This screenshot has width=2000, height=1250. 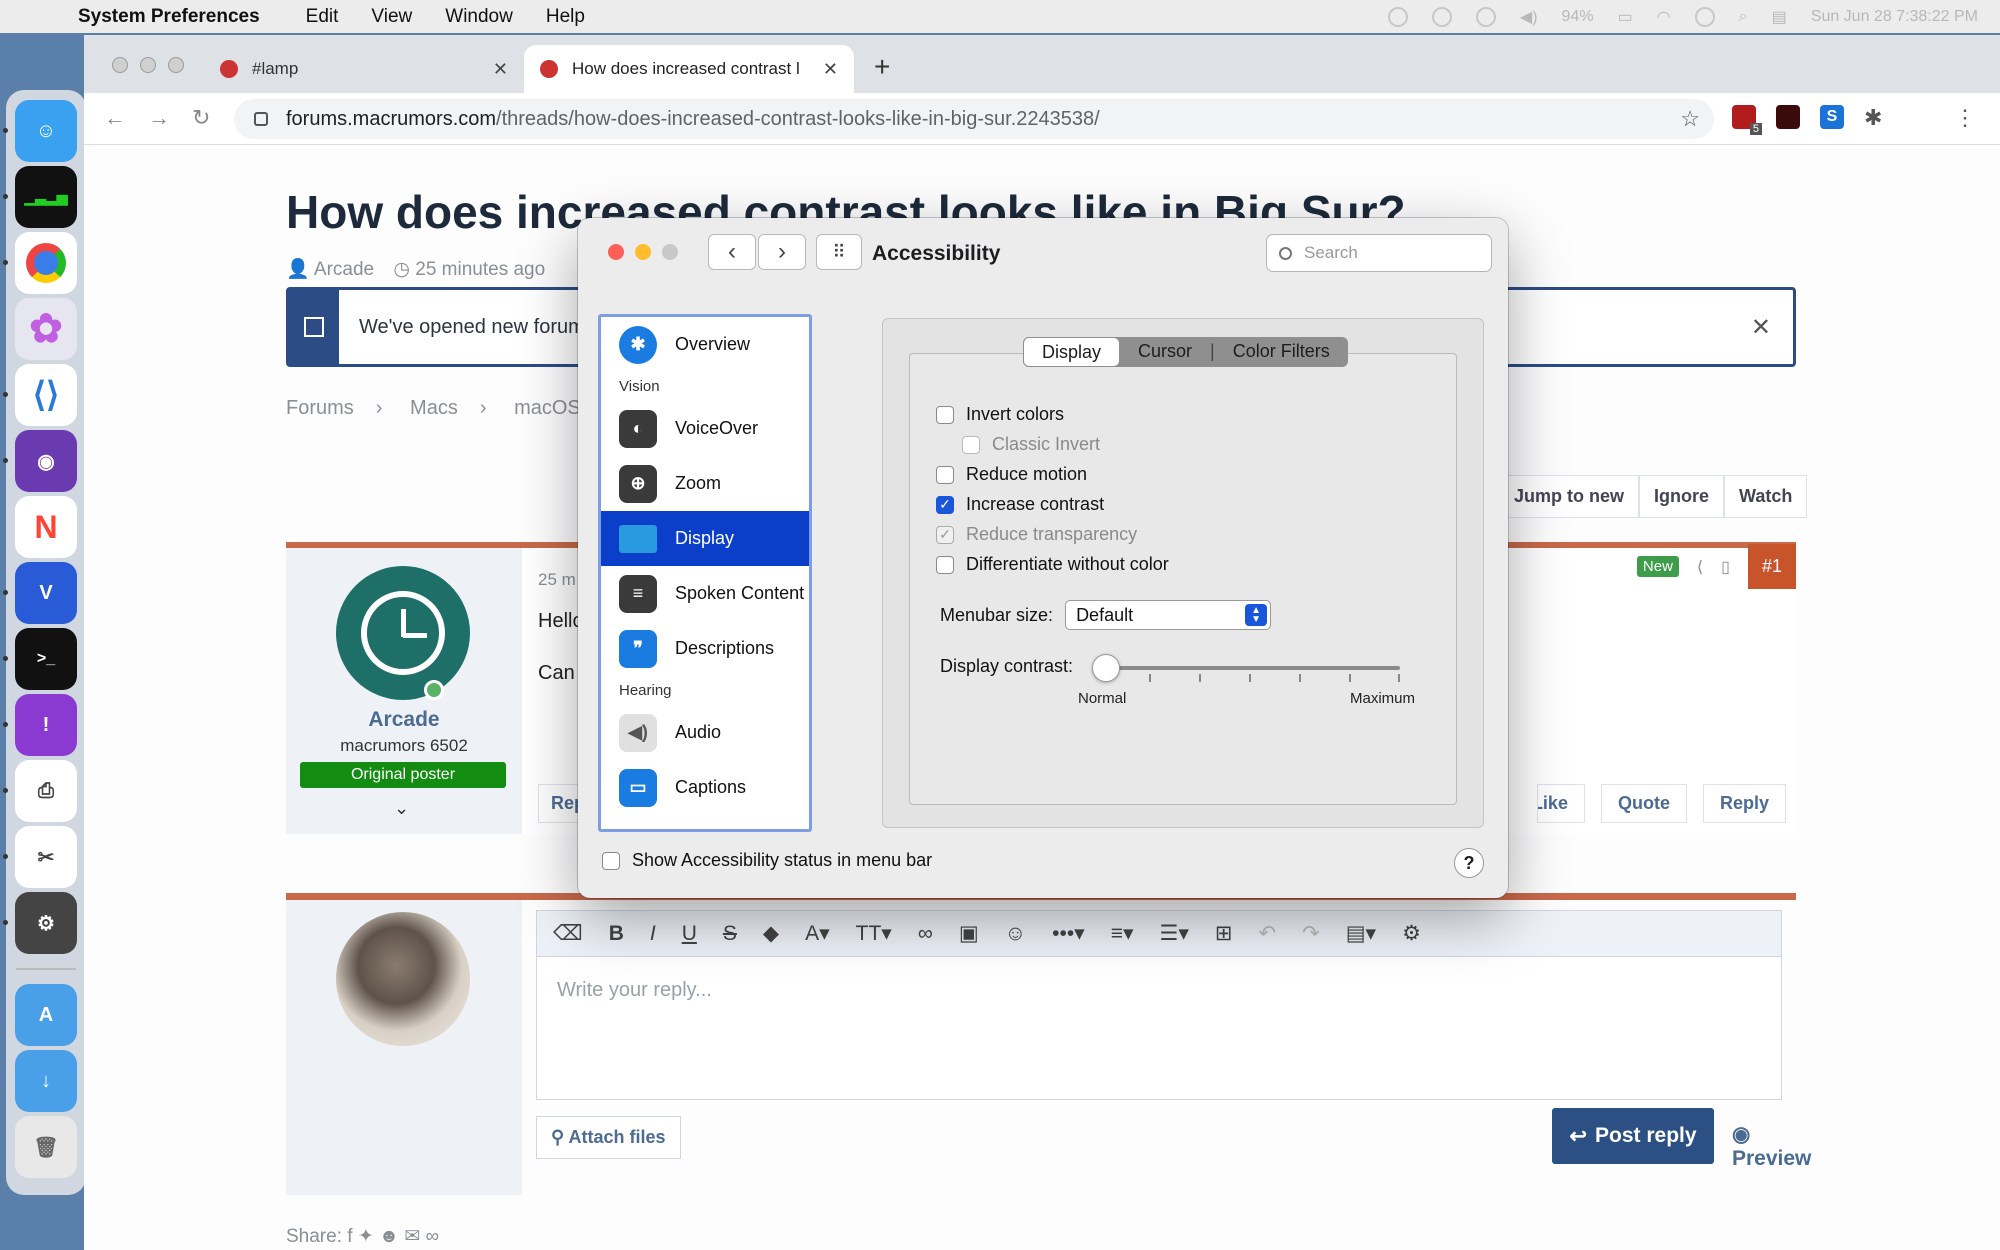 I want to click on slider-thumb, so click(x=1106, y=668).